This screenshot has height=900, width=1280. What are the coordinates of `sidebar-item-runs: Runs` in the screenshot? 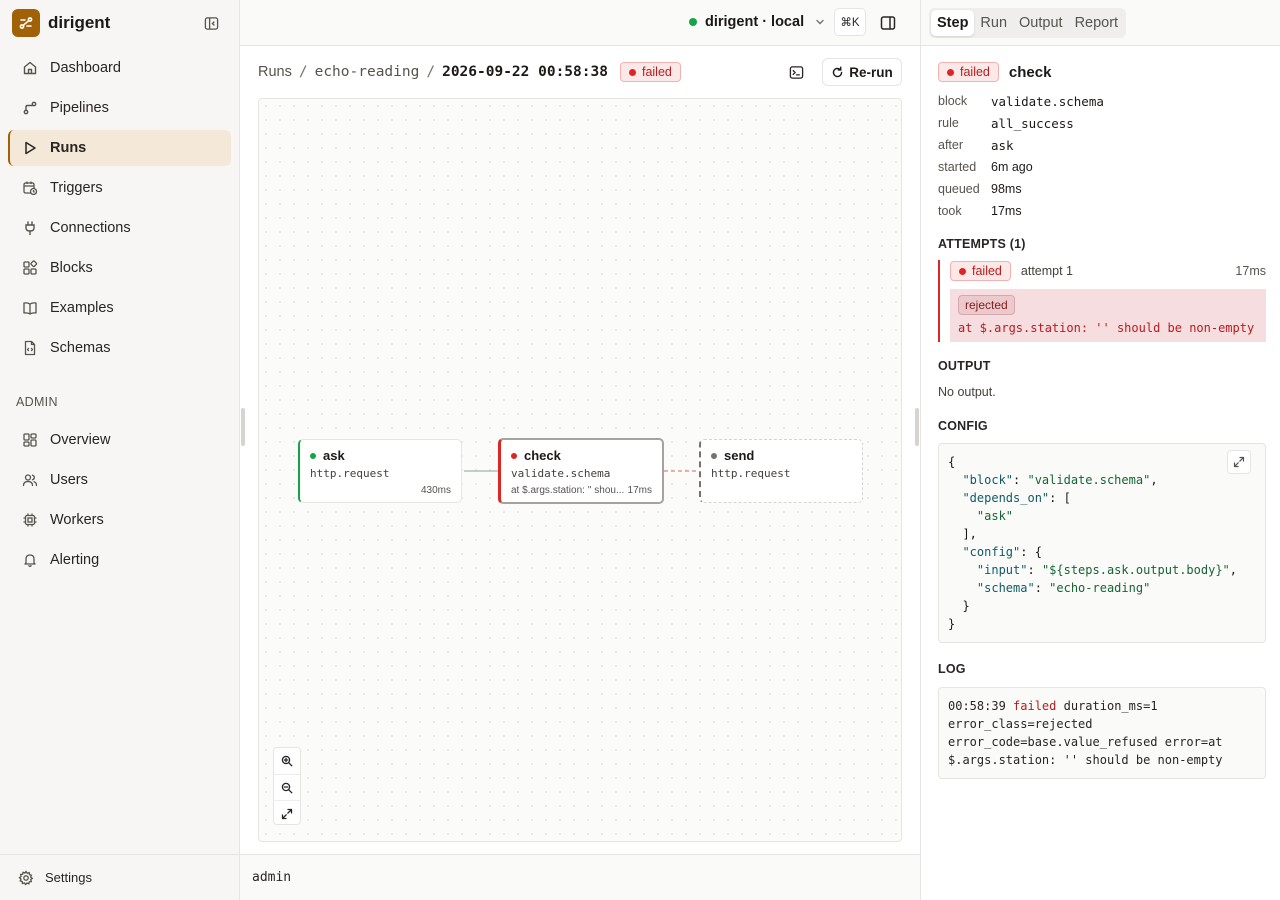 It's located at (119, 148).